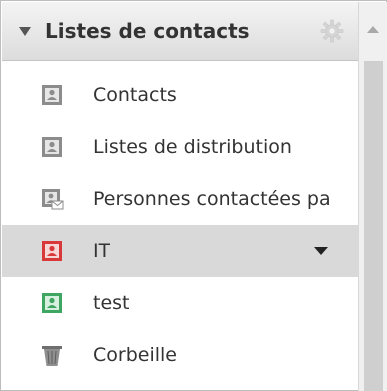  What do you see at coordinates (180, 355) in the screenshot?
I see `list-item-trash: Corbeille` at bounding box center [180, 355].